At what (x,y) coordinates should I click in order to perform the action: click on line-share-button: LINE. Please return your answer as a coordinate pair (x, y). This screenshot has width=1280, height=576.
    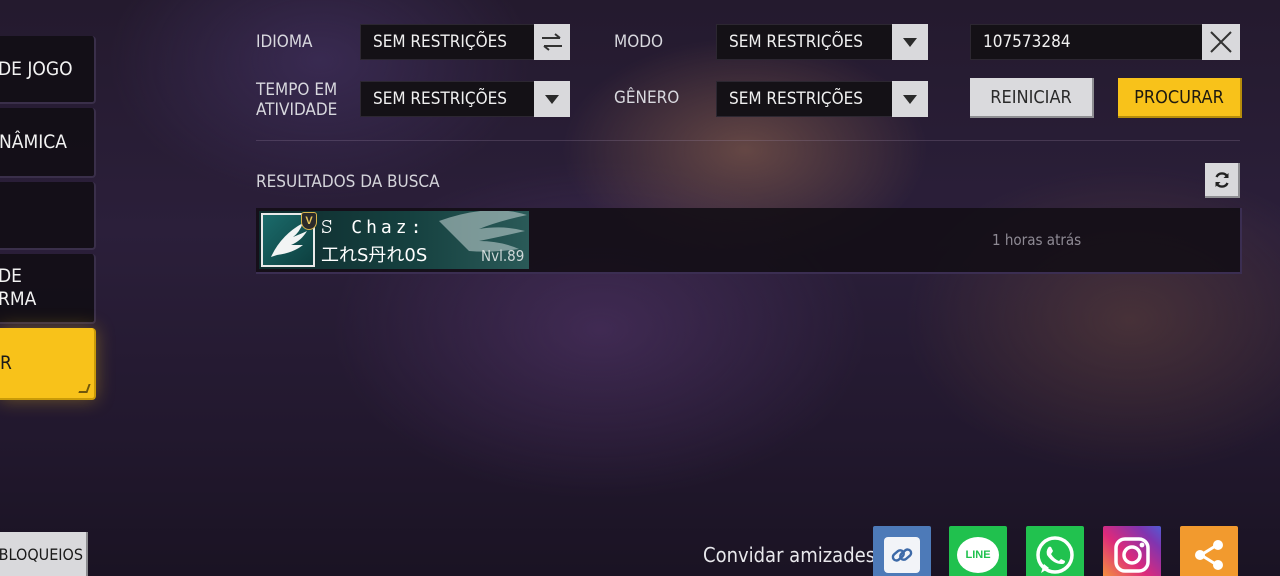
    Looking at the image, I should click on (978, 551).